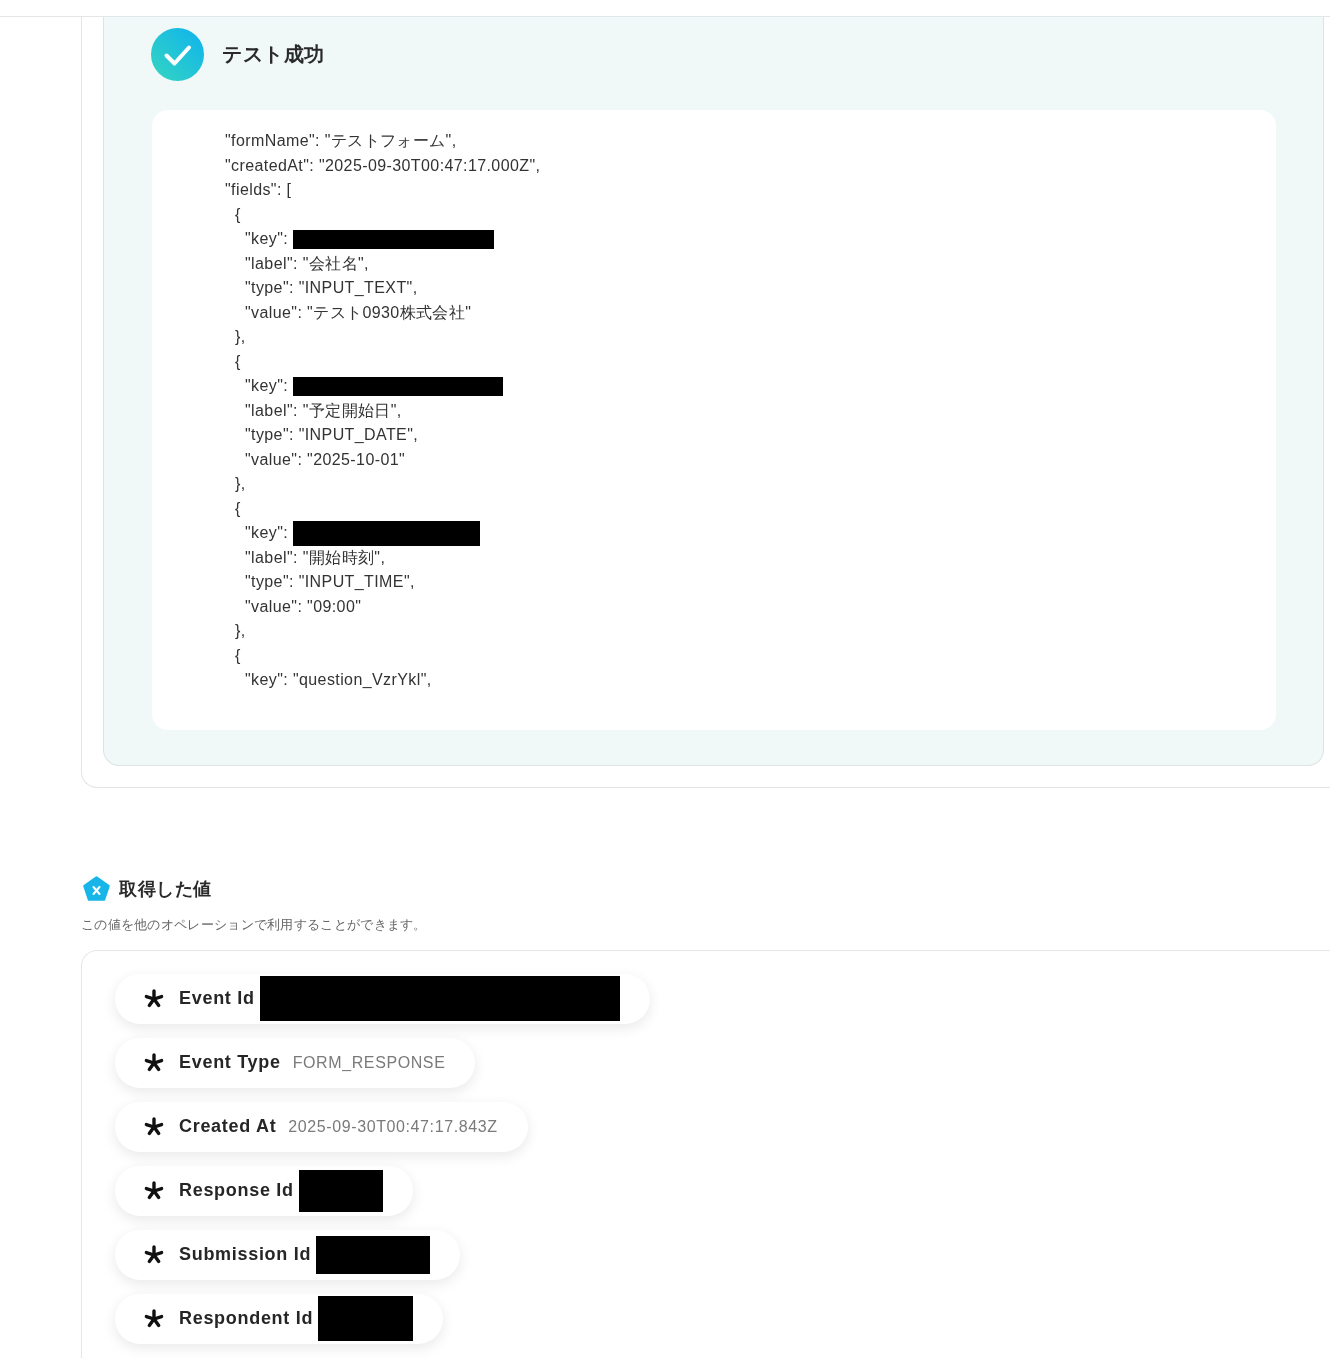 This screenshot has width=1330, height=1358. Describe the element at coordinates (228, 1126) in the screenshot. I see `pill-label: Created At` at that location.